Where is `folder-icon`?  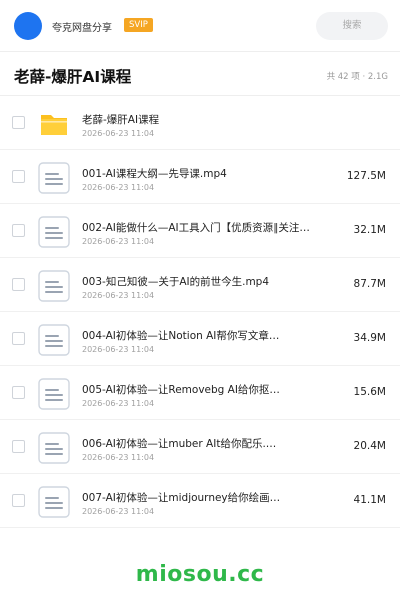 folder-icon is located at coordinates (54, 125).